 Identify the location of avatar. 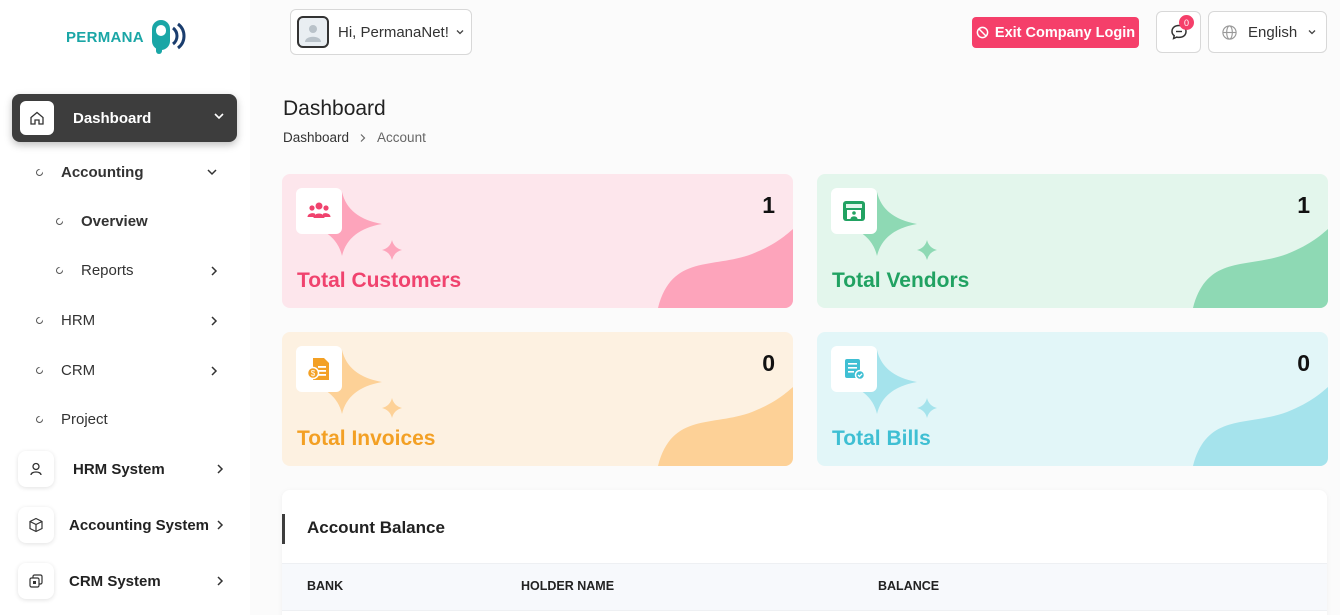
(313, 32).